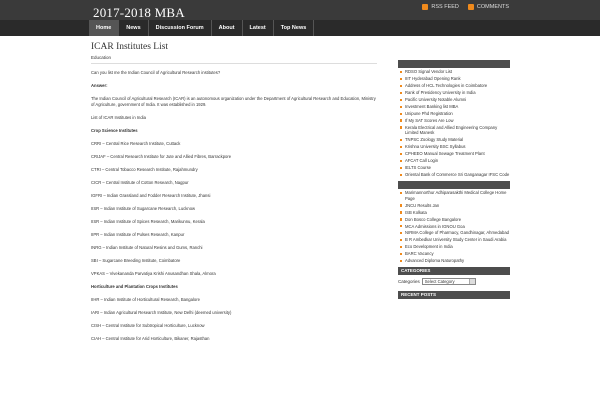 The width and height of the screenshot is (600, 400). What do you see at coordinates (454, 206) in the screenshot?
I see `sidebar-link: JNCU Results Jan` at bounding box center [454, 206].